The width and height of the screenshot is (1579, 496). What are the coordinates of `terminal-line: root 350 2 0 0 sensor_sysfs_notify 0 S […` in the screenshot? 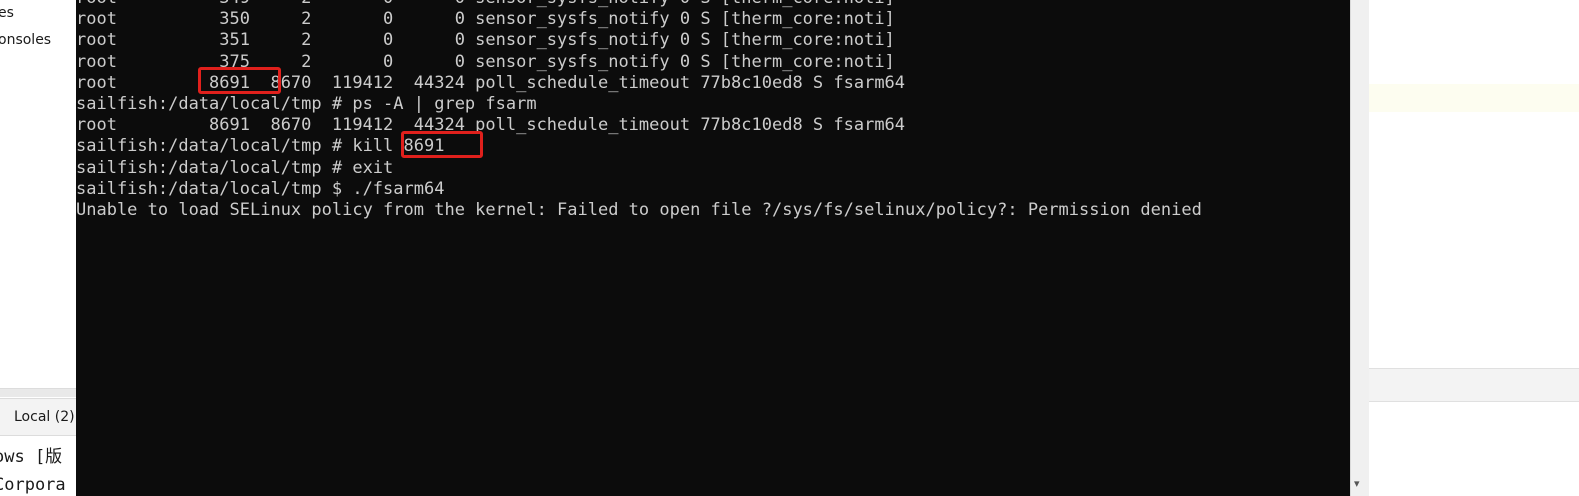 It's located at (485, 19).